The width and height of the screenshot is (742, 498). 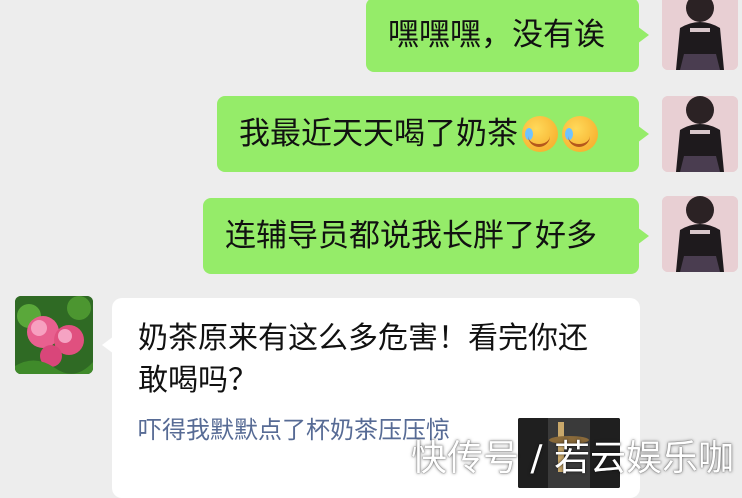 What do you see at coordinates (411, 236) in the screenshot?
I see `message-text: 连辅导员都说我长胖了好多` at bounding box center [411, 236].